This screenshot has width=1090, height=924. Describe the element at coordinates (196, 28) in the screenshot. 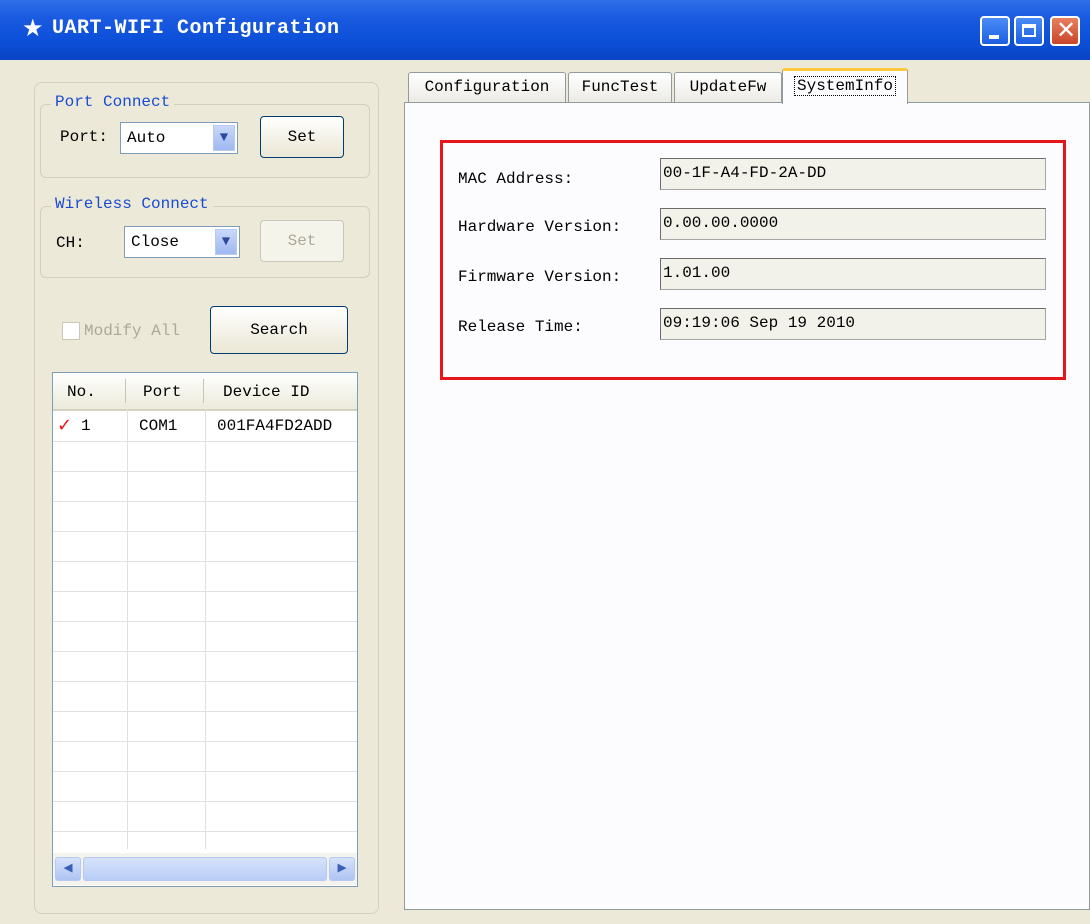

I see `window-title: UART-WIFI Configuration` at that location.